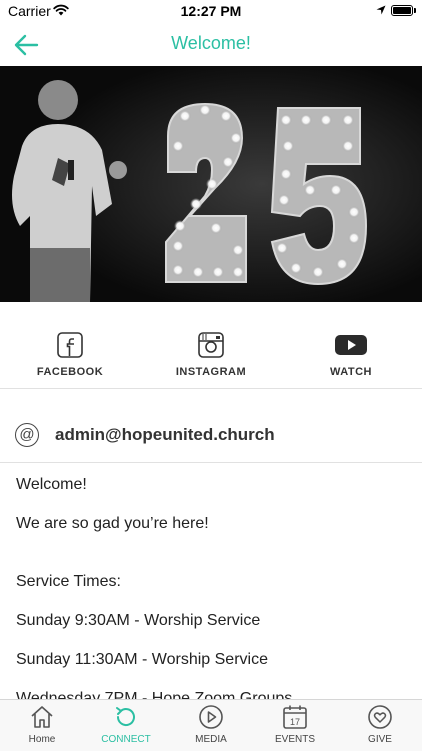 The image size is (422, 751). I want to click on tab-home-label: Home, so click(42, 739).